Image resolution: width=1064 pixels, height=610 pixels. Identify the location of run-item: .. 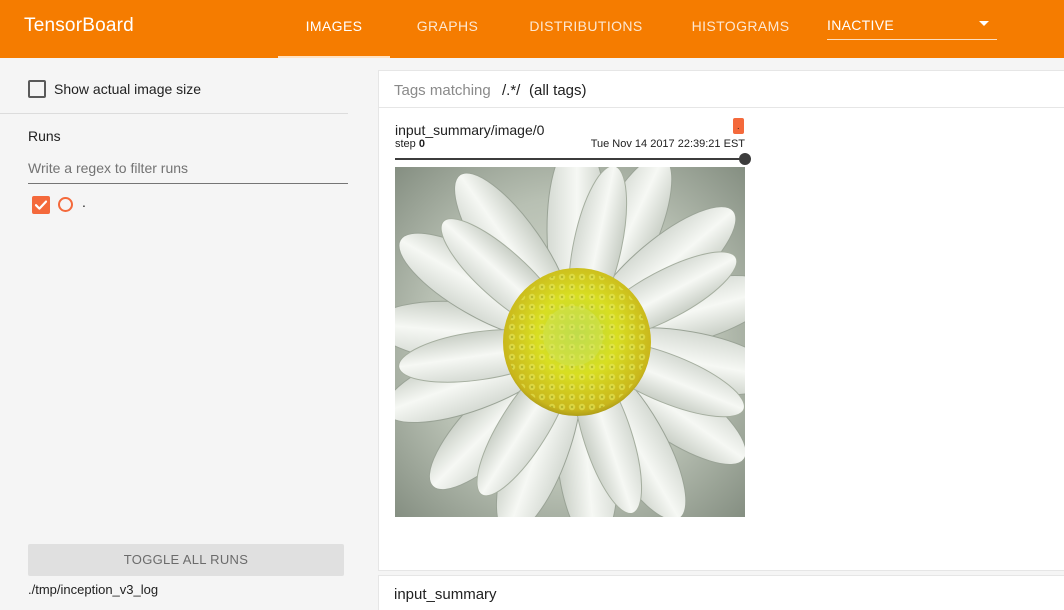
(132, 204).